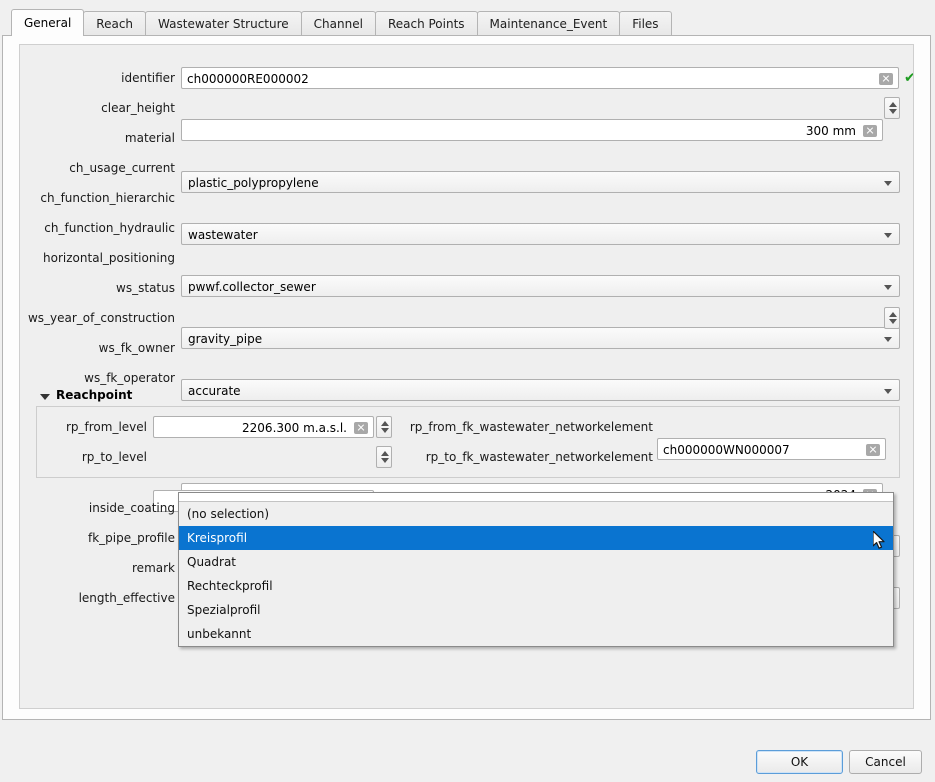 This screenshot has width=935, height=782. Describe the element at coordinates (384, 427) in the screenshot. I see `spinner-rp-from-level` at that location.